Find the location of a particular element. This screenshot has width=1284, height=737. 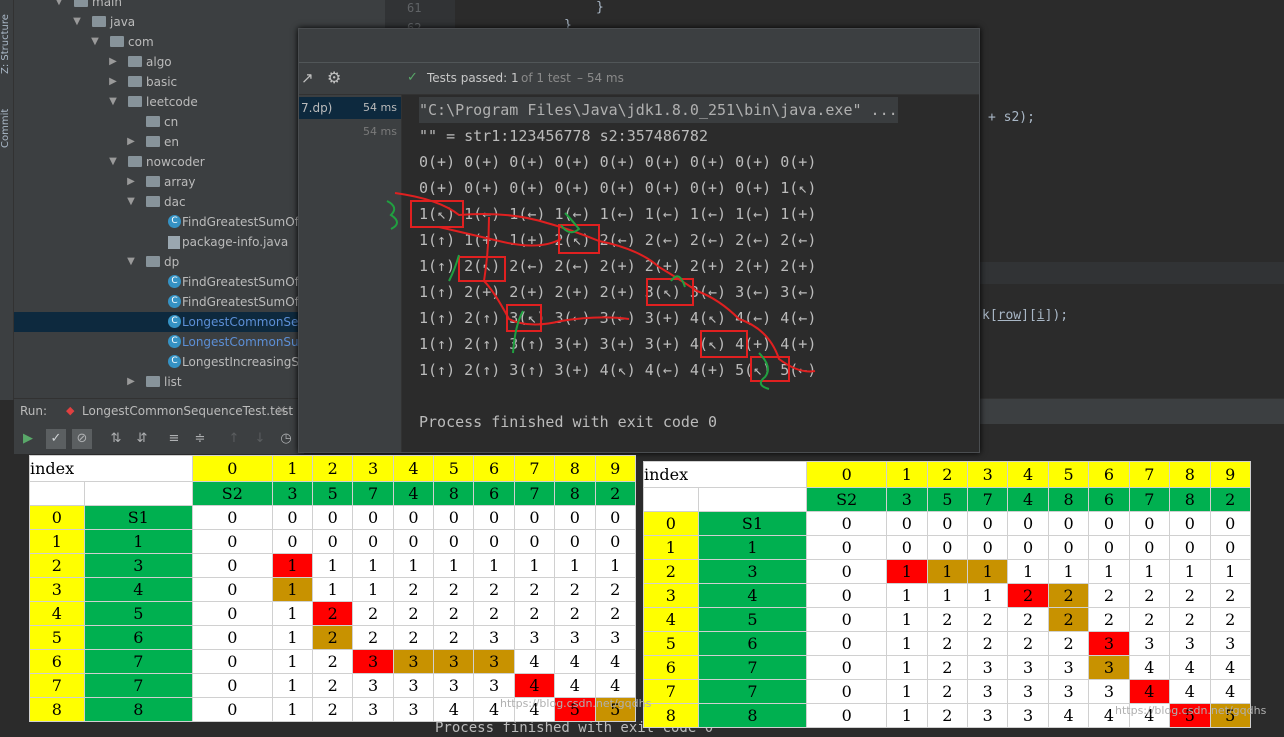

show-ignored-icon: ⊘ is located at coordinates (82, 439).